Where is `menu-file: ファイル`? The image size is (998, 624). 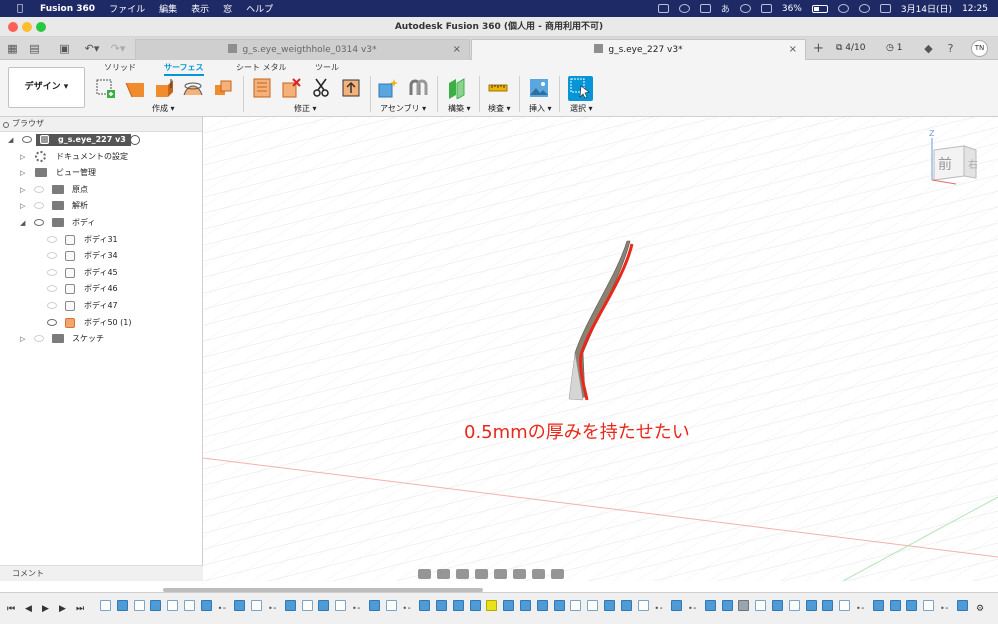
menu-file: ファイル is located at coordinates (127, 8).